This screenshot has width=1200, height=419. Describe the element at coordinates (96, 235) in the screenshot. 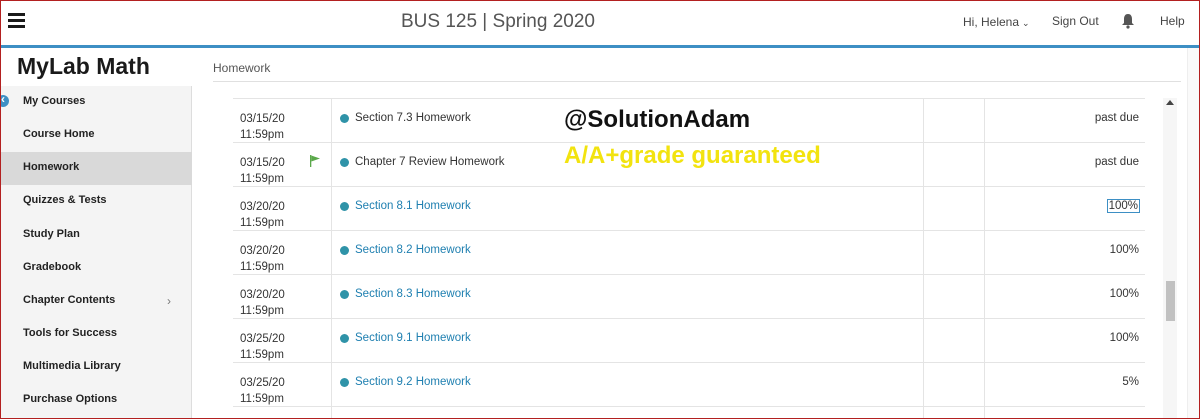

I see `sidebar-item-study-plan: Study Plan` at that location.